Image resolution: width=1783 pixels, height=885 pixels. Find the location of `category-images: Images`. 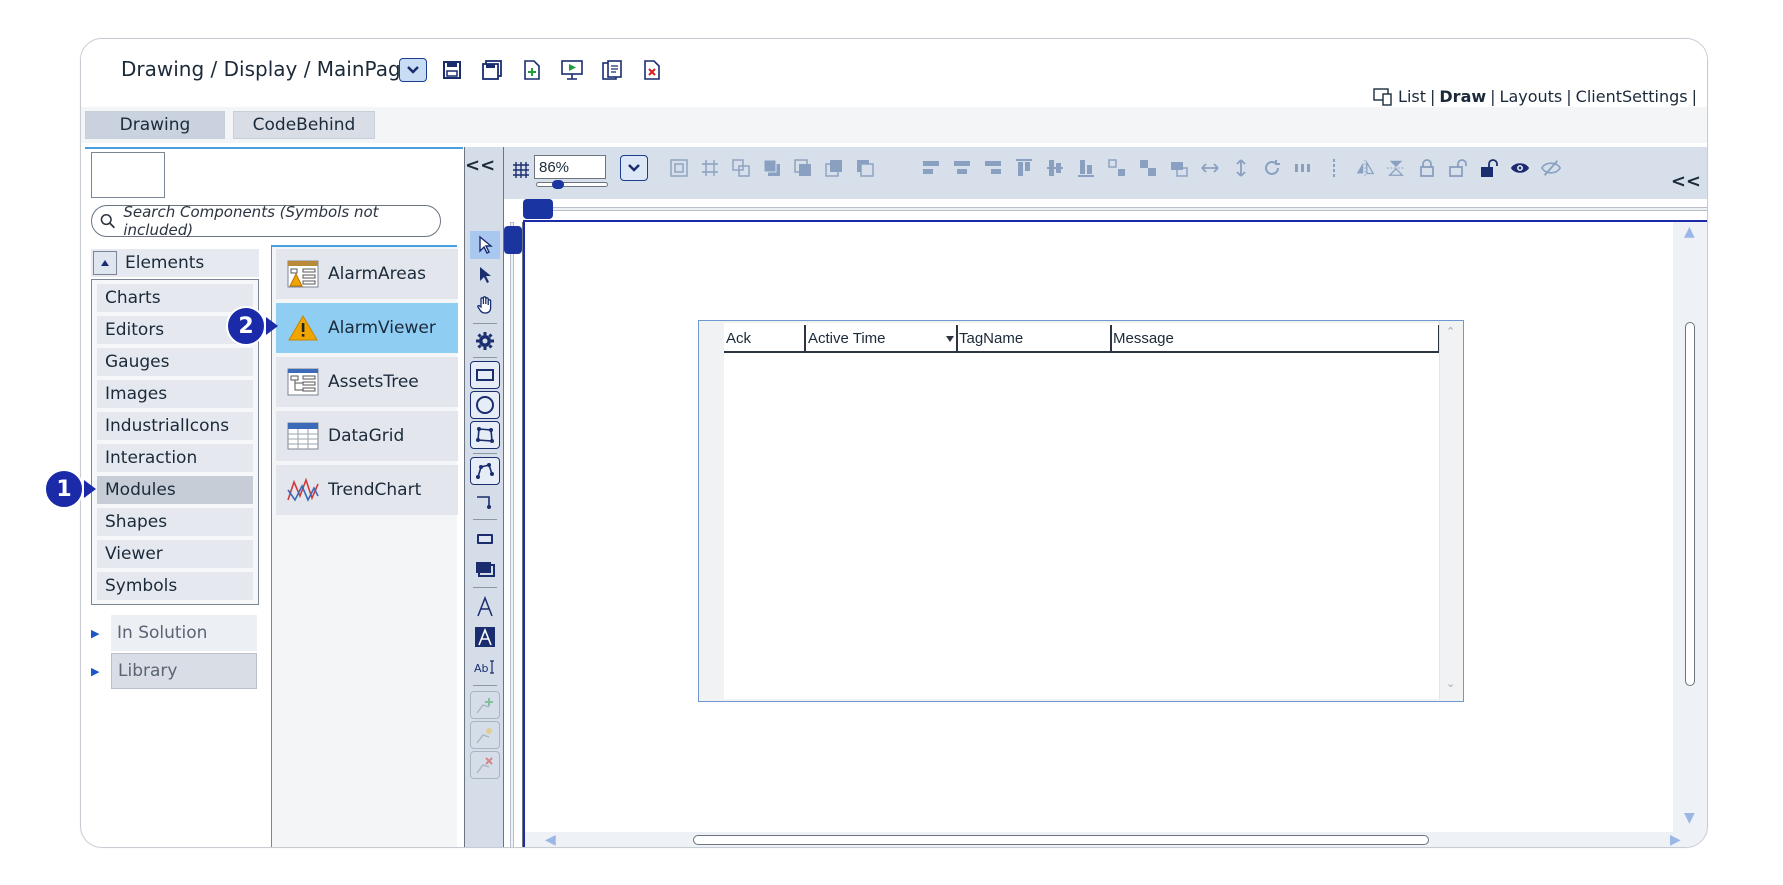

category-images: Images is located at coordinates (175, 394).